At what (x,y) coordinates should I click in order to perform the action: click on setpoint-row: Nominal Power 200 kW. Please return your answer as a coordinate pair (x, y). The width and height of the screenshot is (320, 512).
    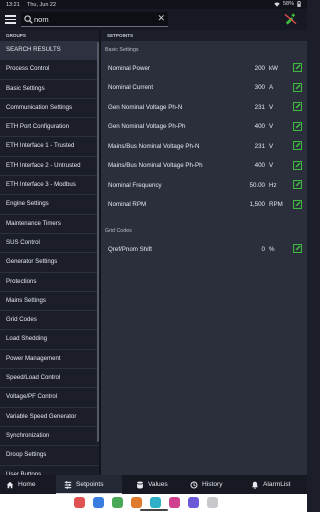
    Looking at the image, I should click on (204, 68).